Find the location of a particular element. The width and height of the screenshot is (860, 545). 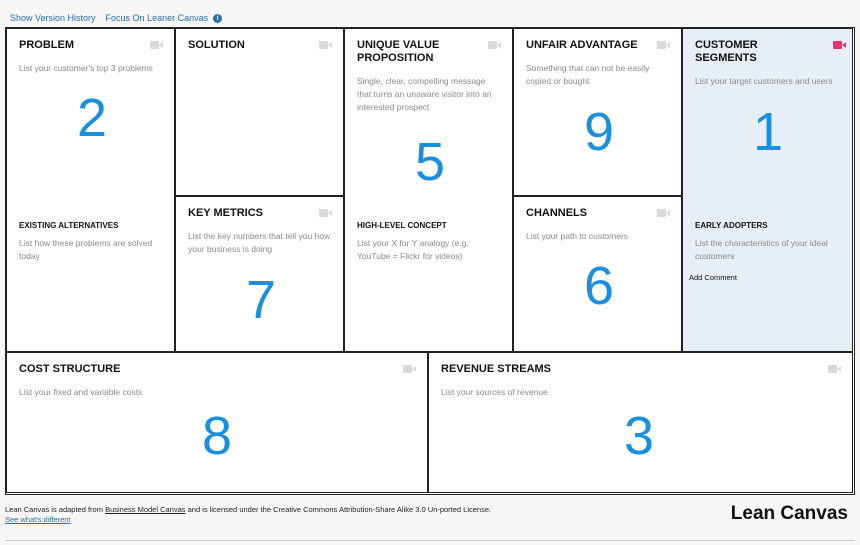

license-text-before: Lean Canvas is adapted from is located at coordinates (55, 509).